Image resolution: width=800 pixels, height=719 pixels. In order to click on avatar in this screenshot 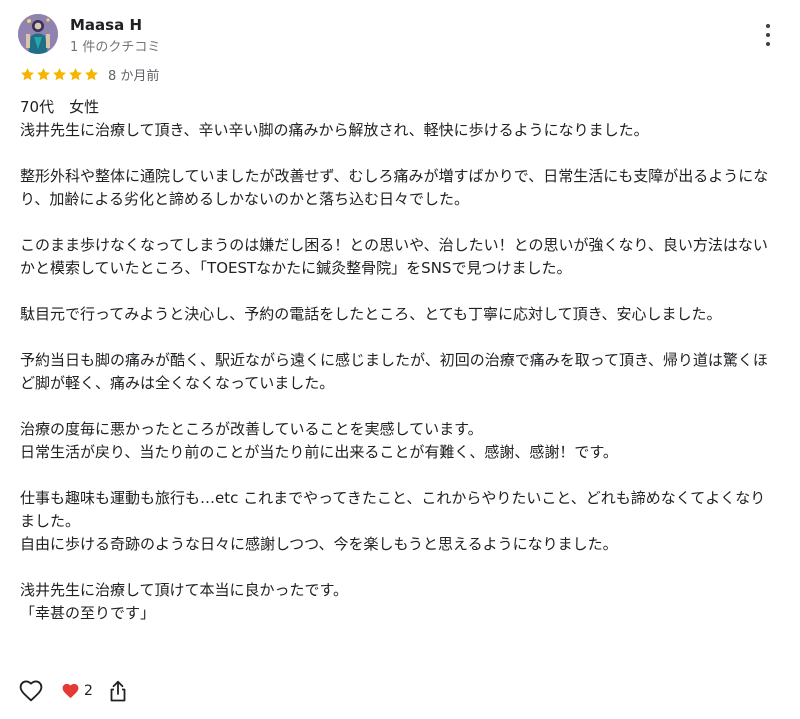, I will do `click(38, 34)`.